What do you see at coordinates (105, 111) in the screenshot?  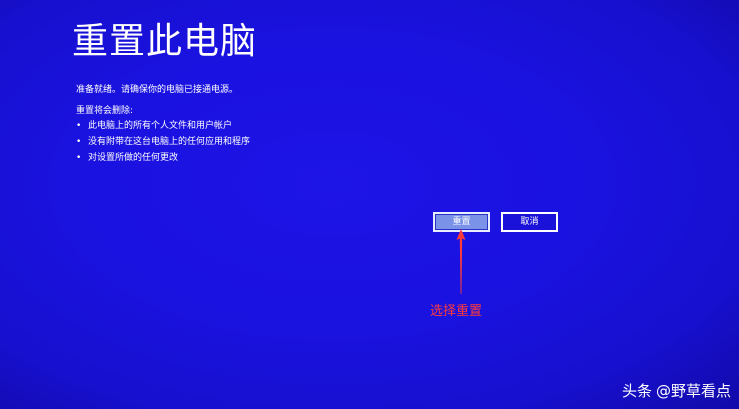 I see `removal-heading: 重置将会删除:` at bounding box center [105, 111].